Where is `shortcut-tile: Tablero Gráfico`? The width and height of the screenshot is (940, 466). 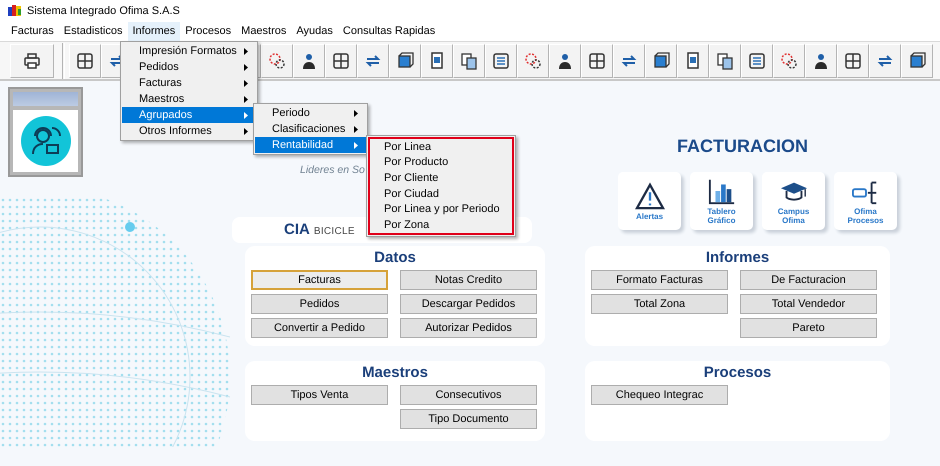
shortcut-tile: Tablero Gráfico is located at coordinates (721, 201).